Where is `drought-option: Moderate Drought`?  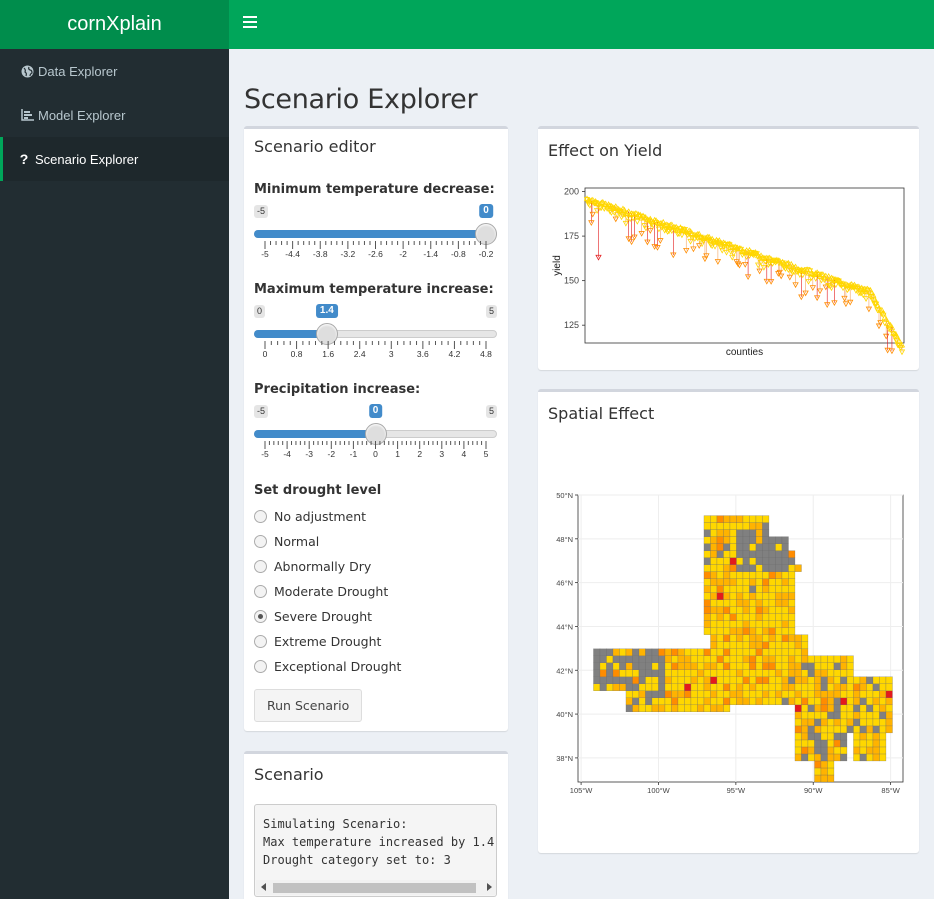
drought-option: Moderate Drought is located at coordinates (321, 591).